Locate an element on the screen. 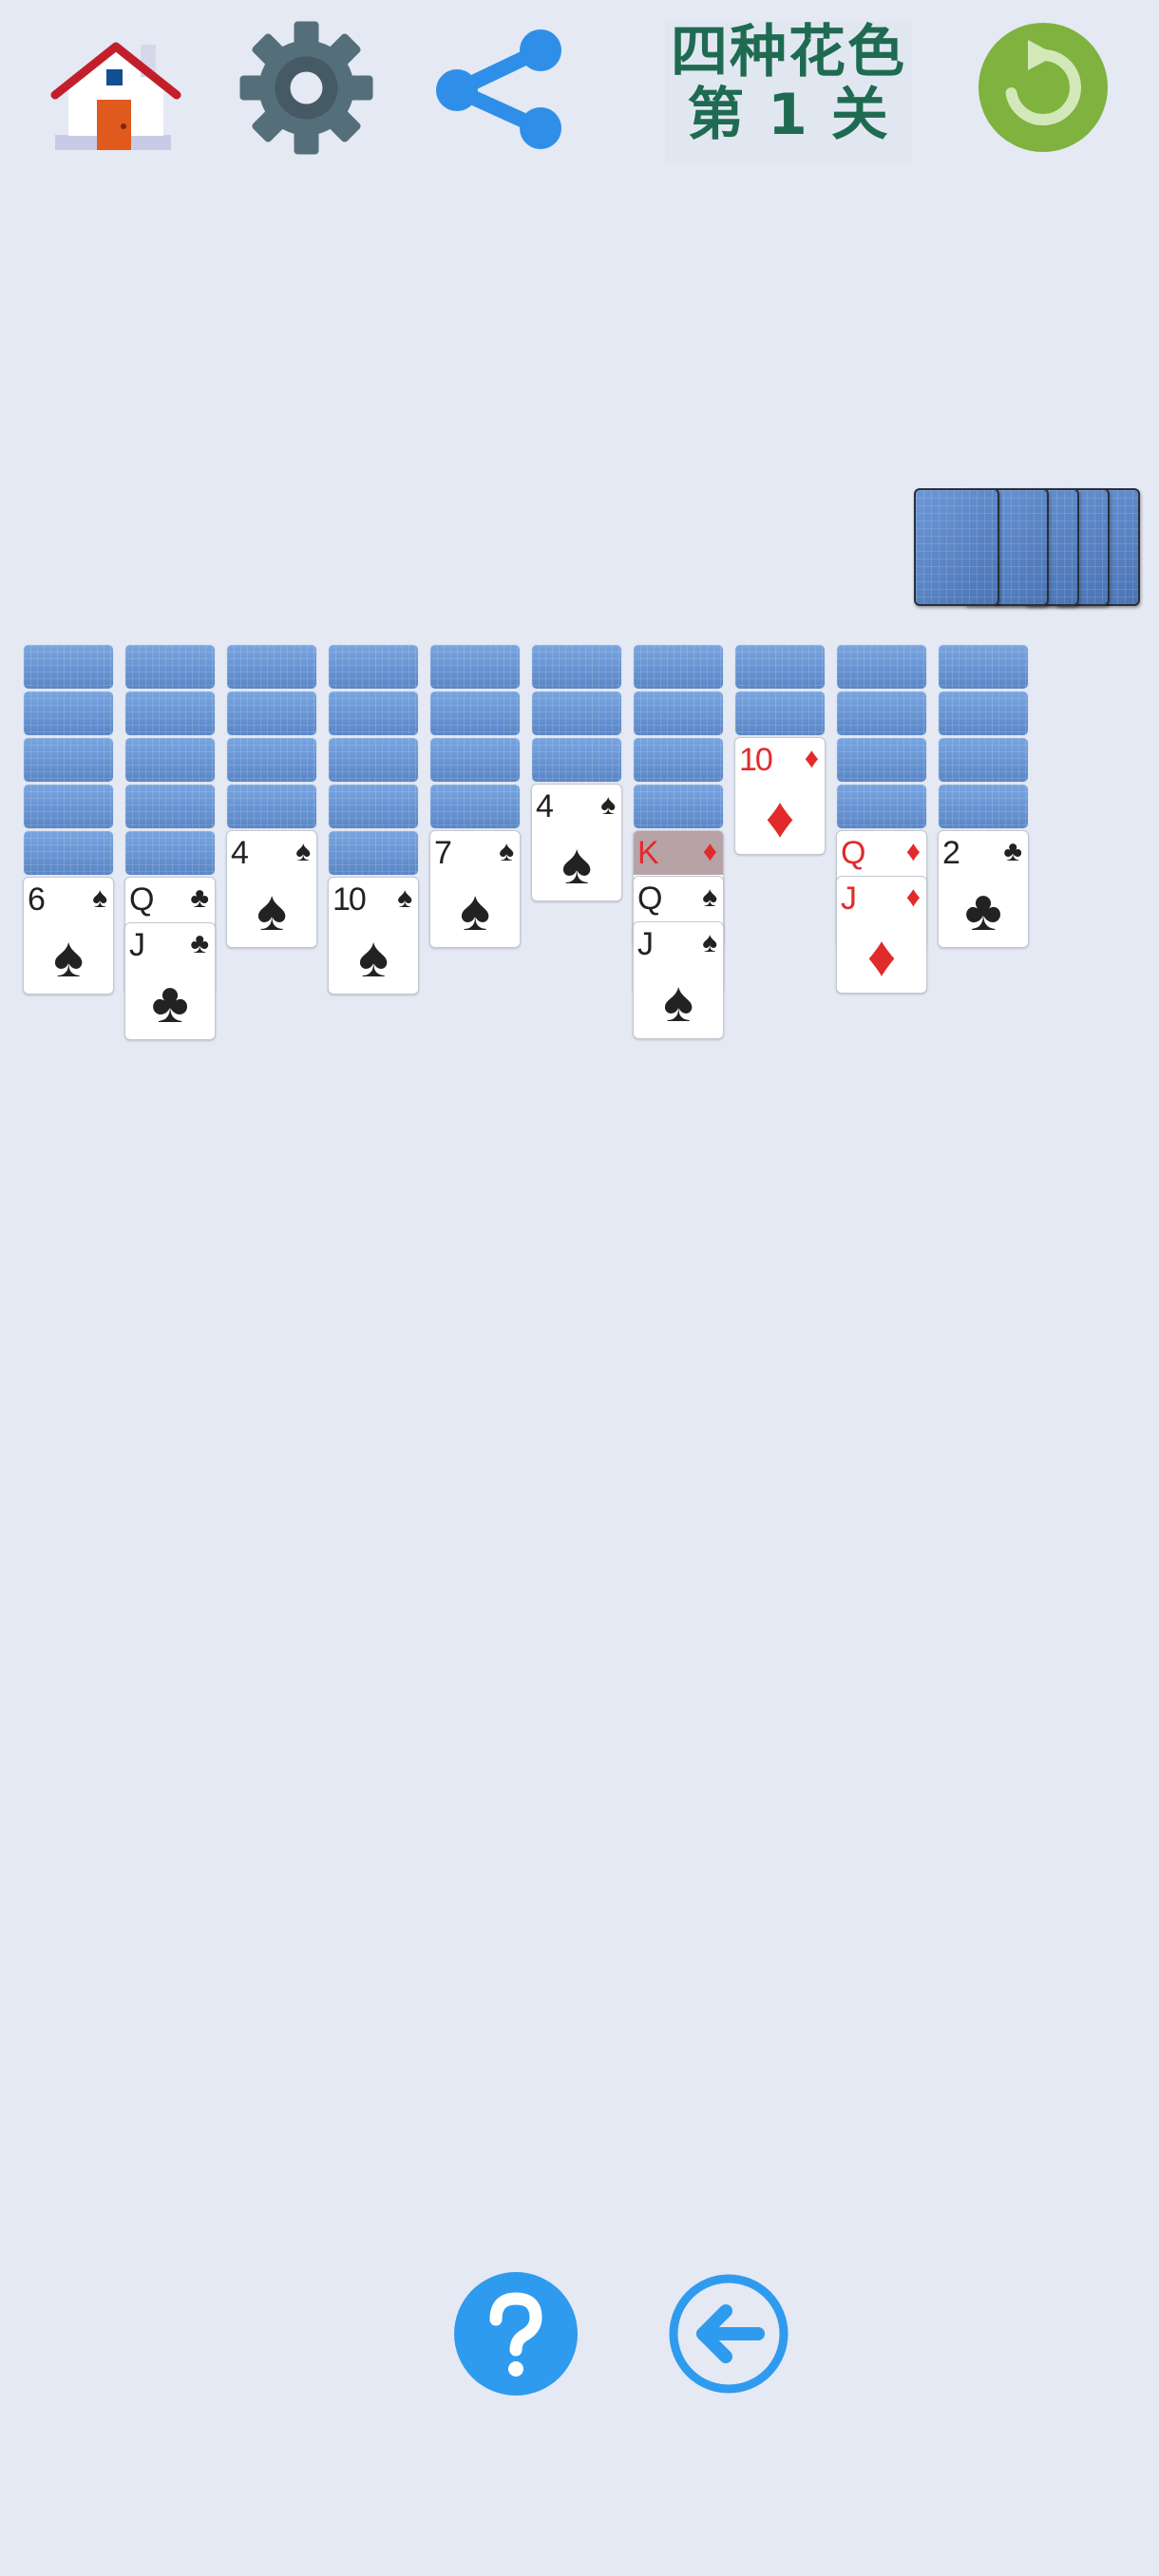 The image size is (1159, 2576). help-button is located at coordinates (516, 2334).